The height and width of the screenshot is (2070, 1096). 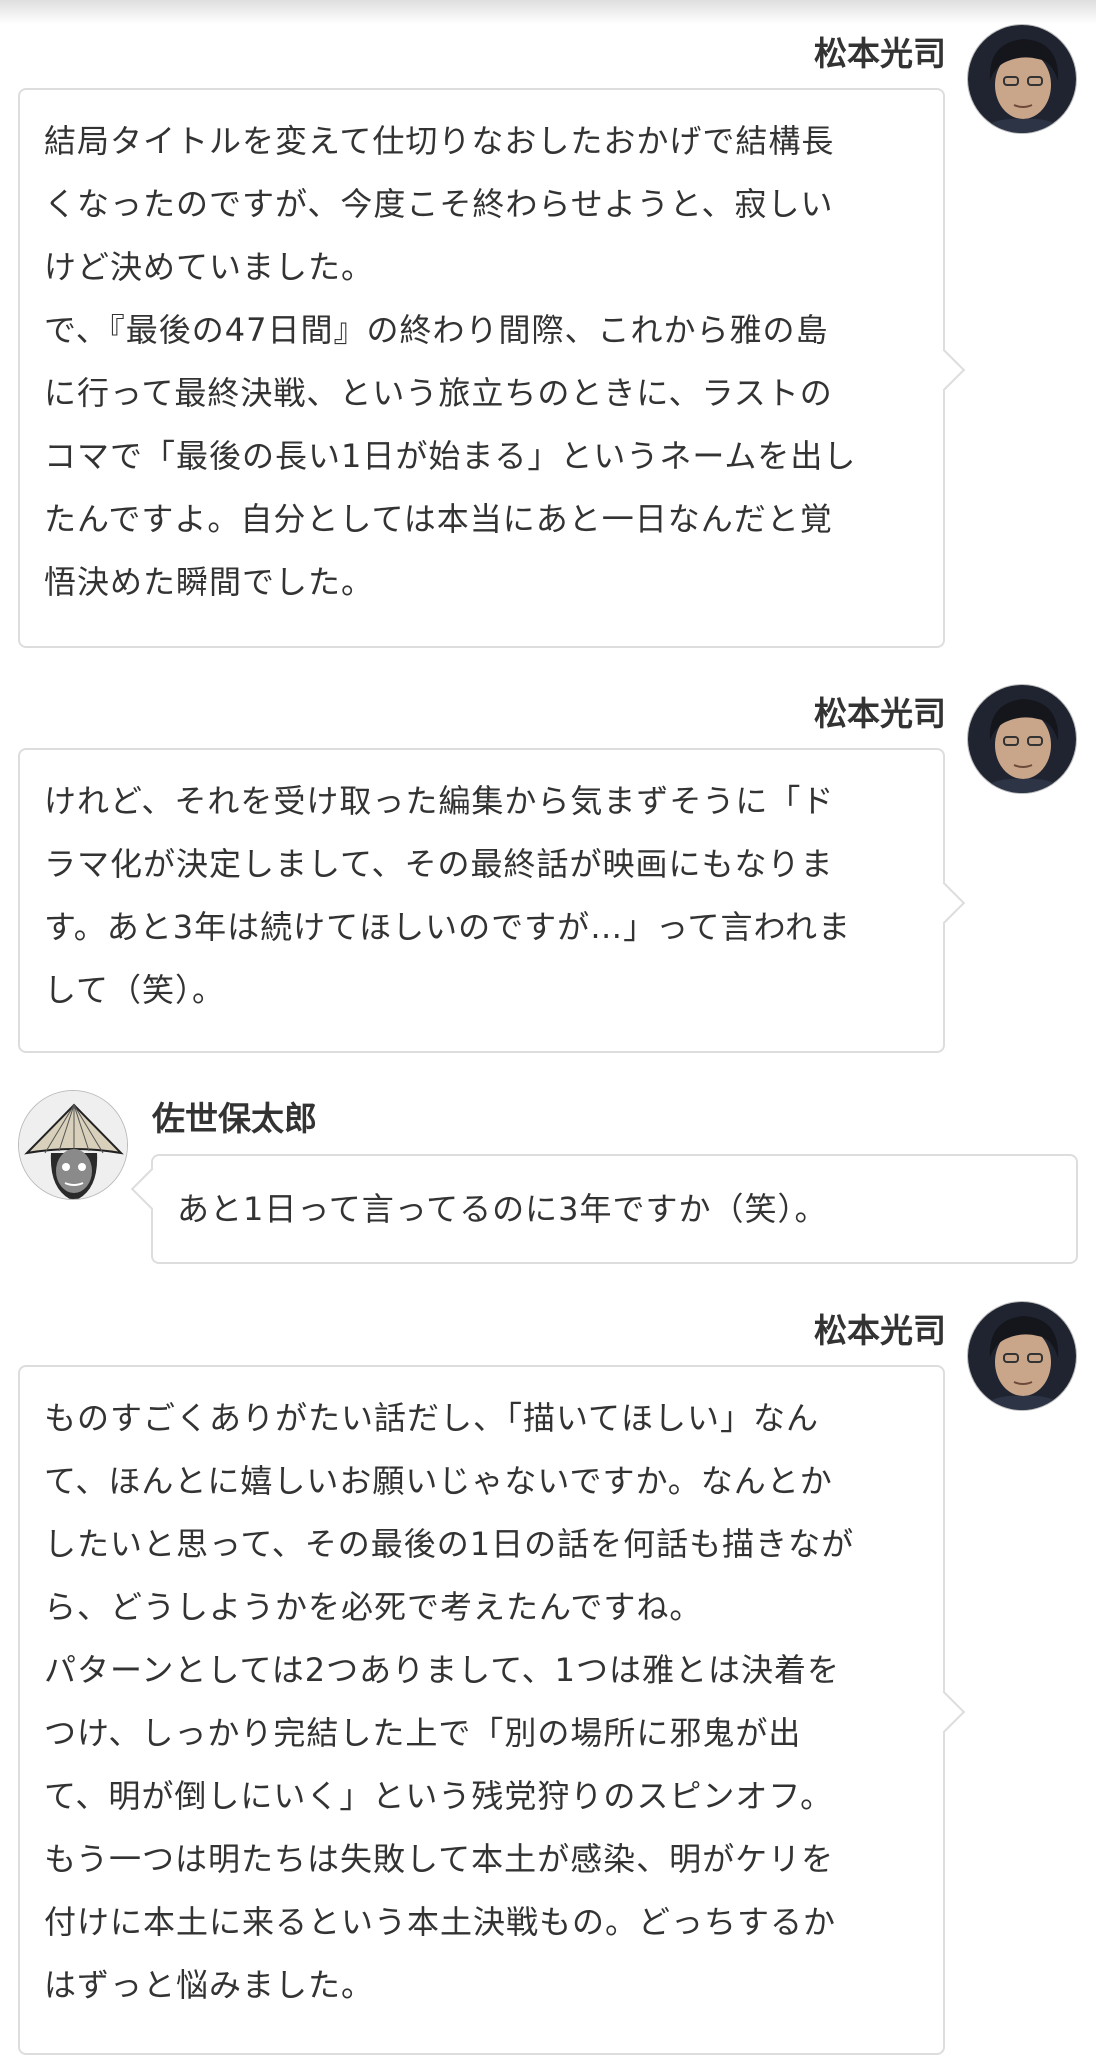 I want to click on text-line: コマで「最後の長い1日が始まる」というネームを出し, so click(x=450, y=456).